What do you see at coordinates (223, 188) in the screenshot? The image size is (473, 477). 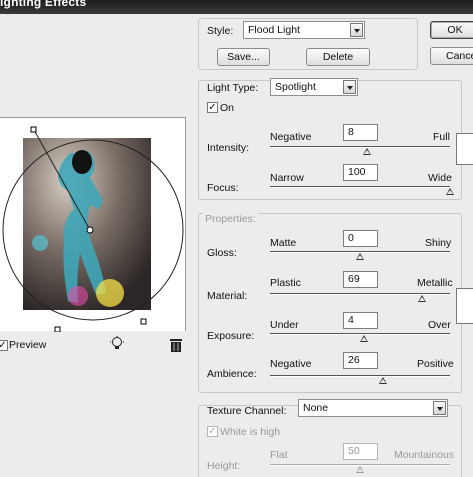 I see `focus-label: Focus:` at bounding box center [223, 188].